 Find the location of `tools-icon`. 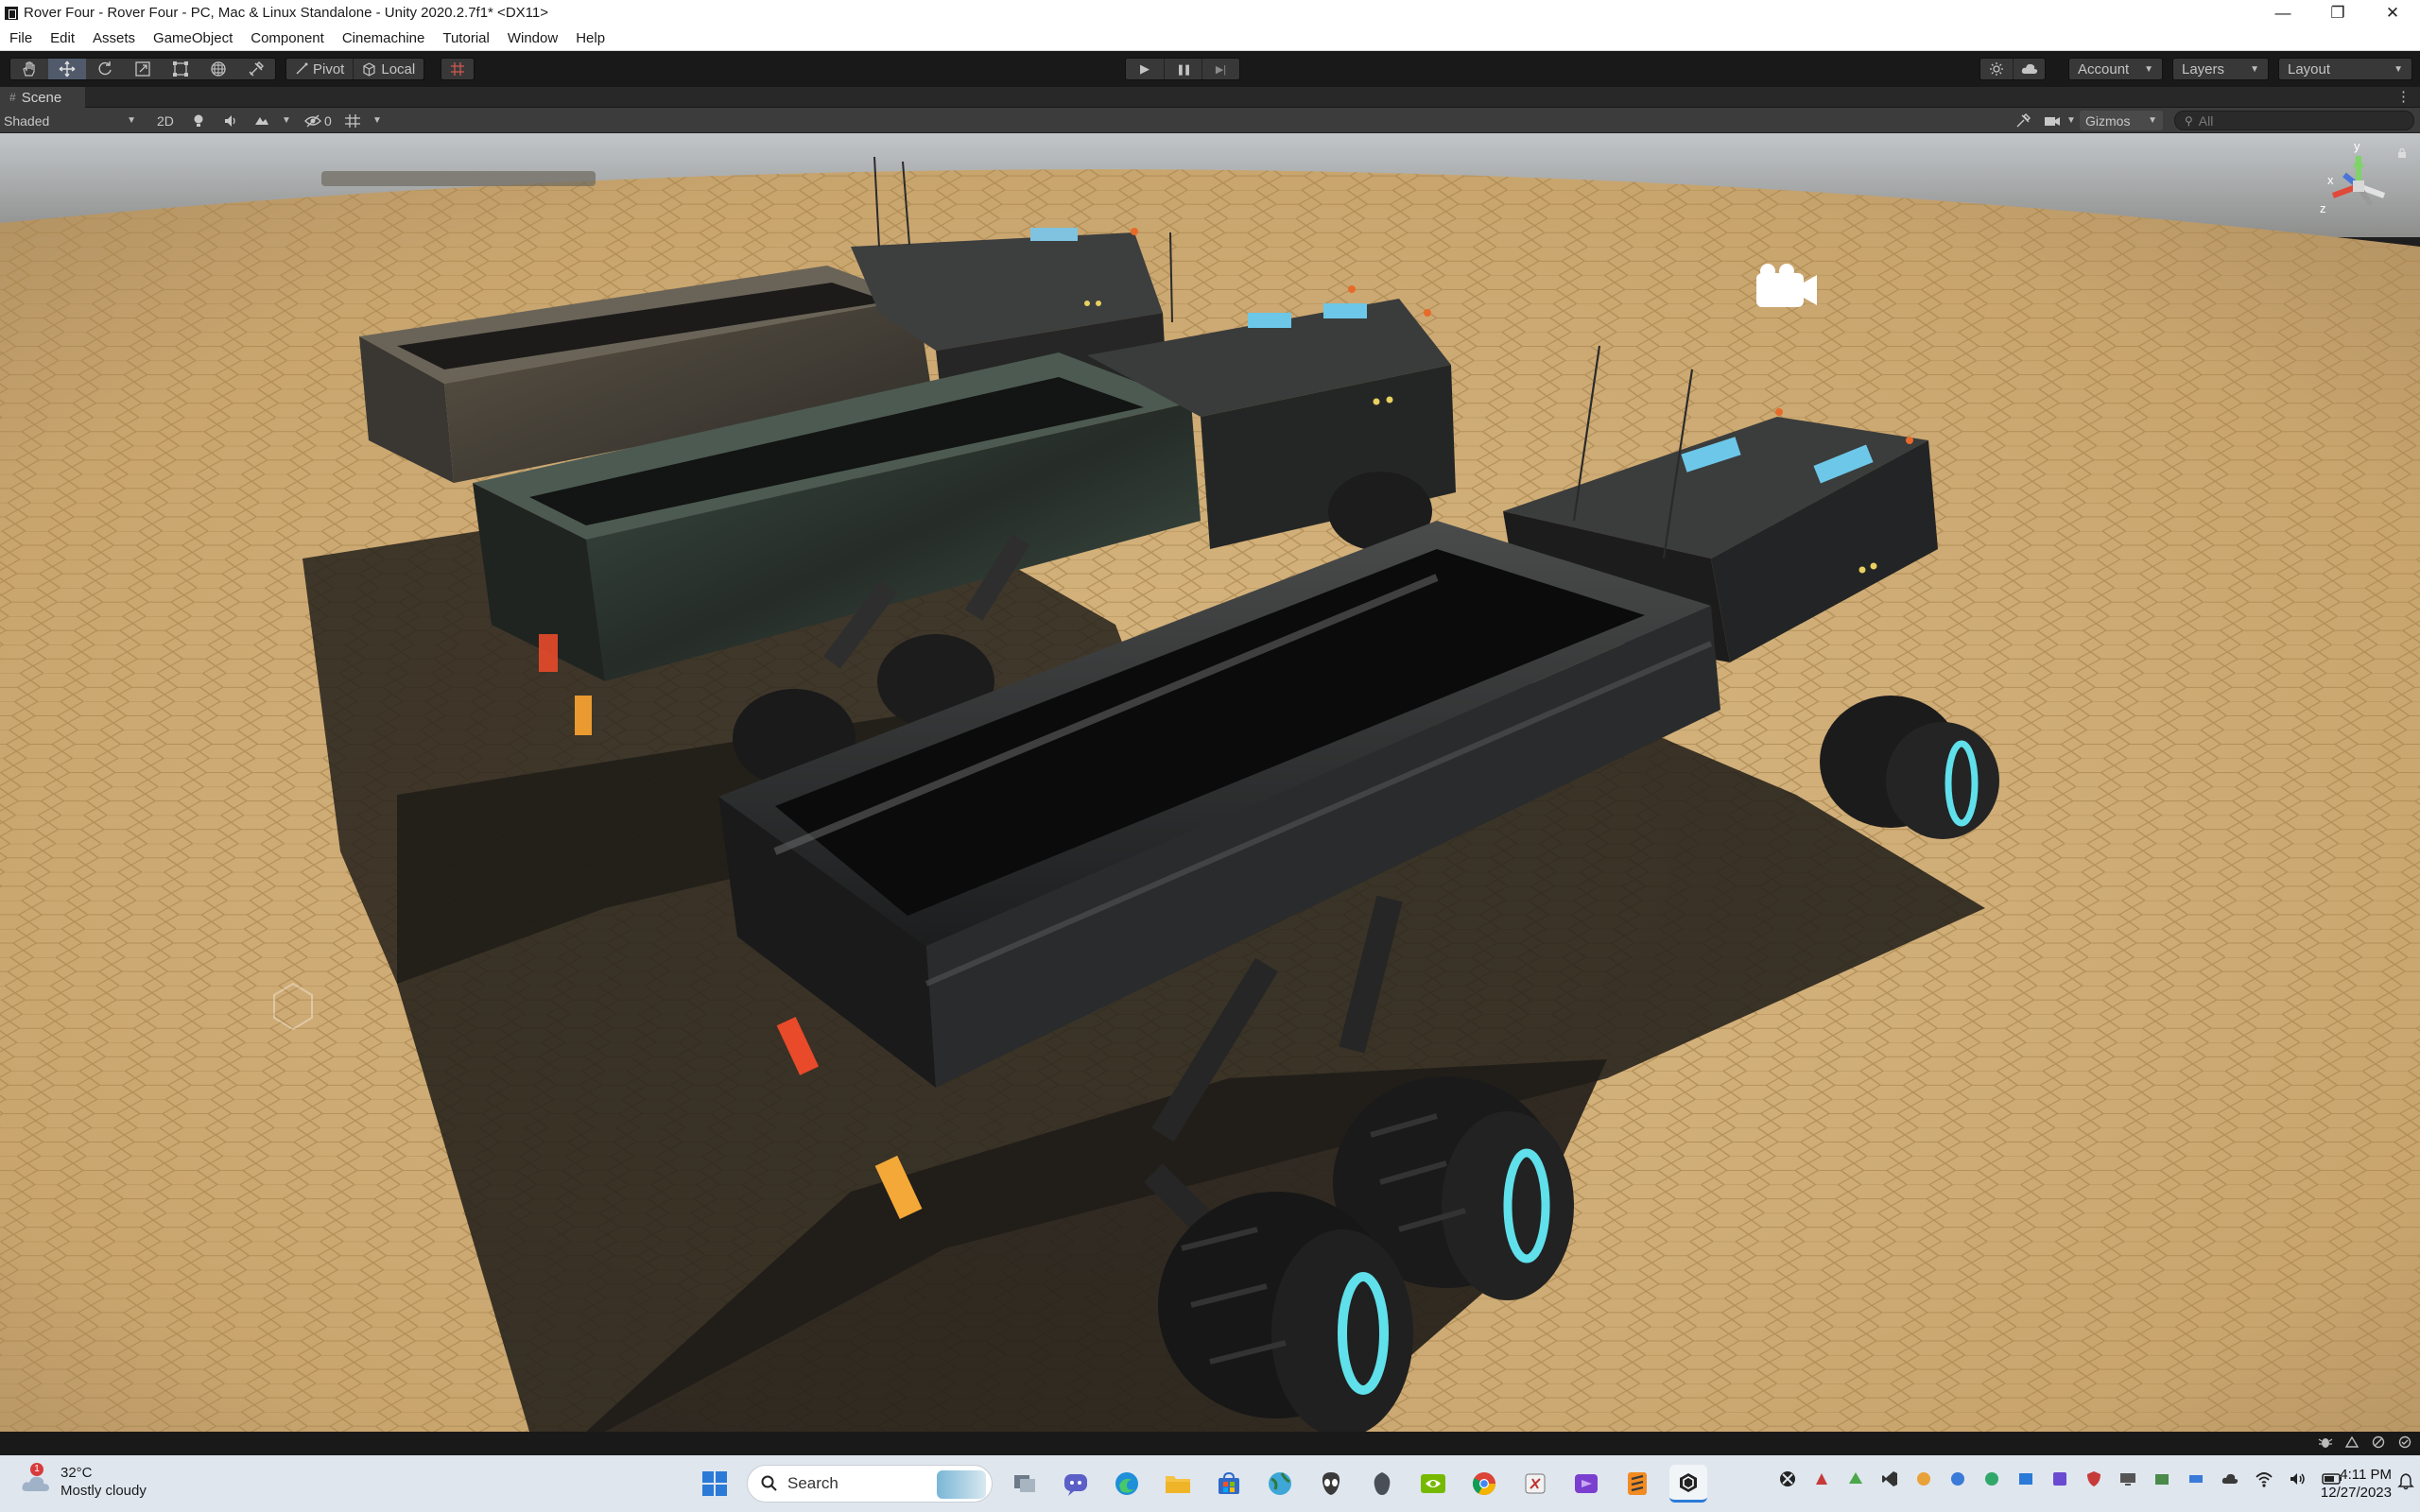

tools-icon is located at coordinates (2023, 120).